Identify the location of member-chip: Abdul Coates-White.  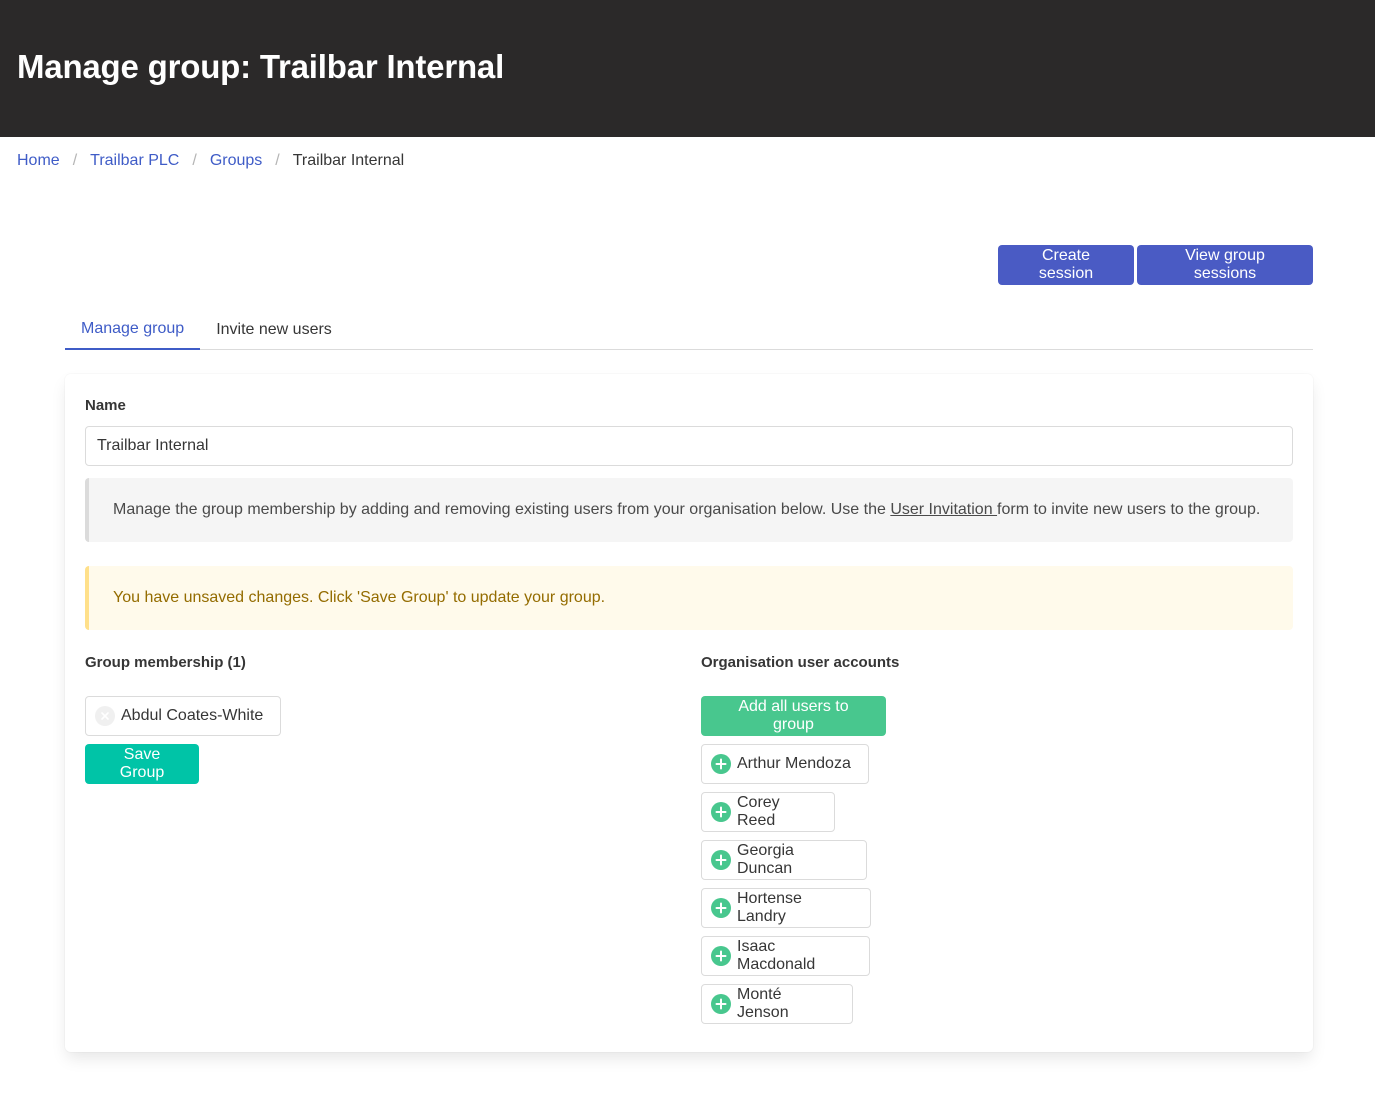
(183, 716).